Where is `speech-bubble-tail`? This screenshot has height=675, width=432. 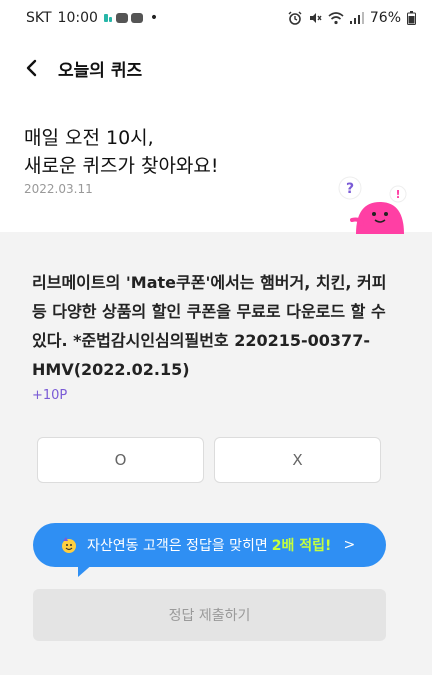
speech-bubble-tail is located at coordinates (86, 570).